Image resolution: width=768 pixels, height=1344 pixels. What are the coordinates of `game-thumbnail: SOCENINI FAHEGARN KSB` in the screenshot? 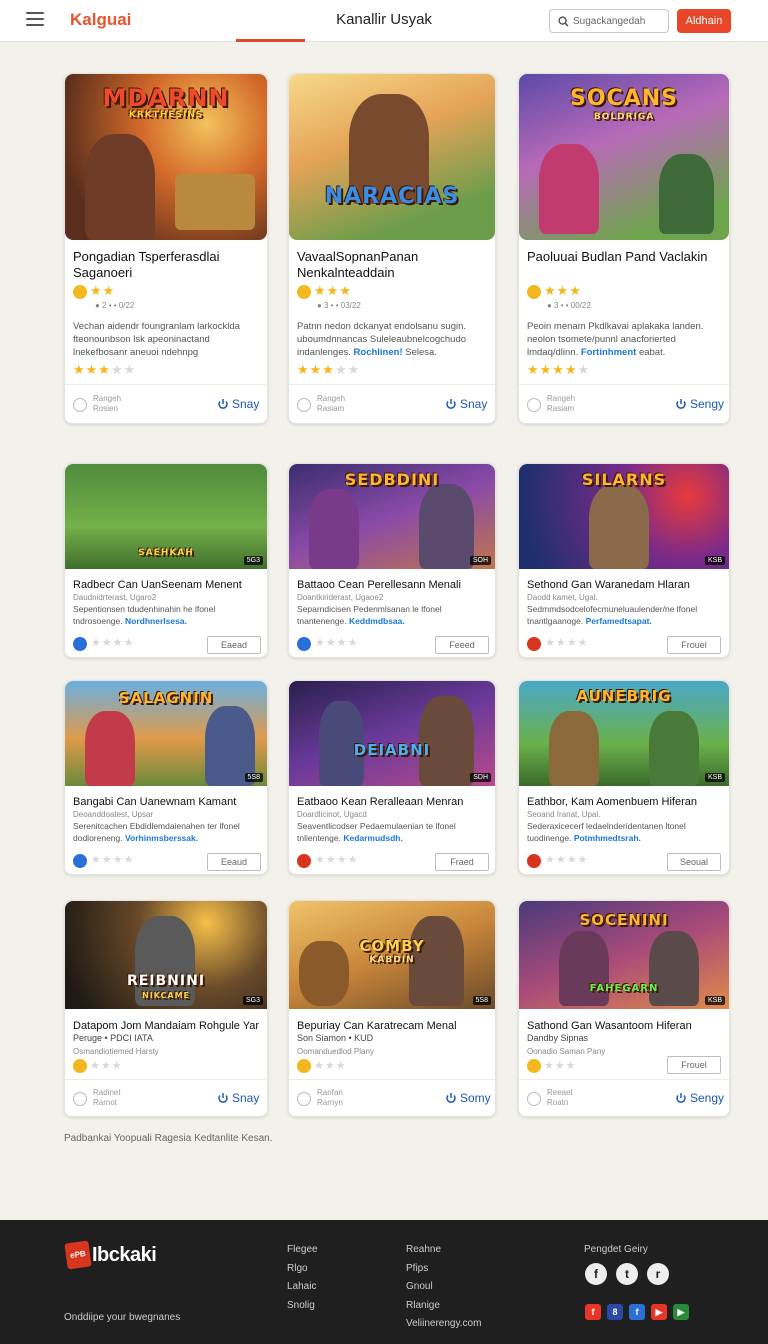 It's located at (624, 955).